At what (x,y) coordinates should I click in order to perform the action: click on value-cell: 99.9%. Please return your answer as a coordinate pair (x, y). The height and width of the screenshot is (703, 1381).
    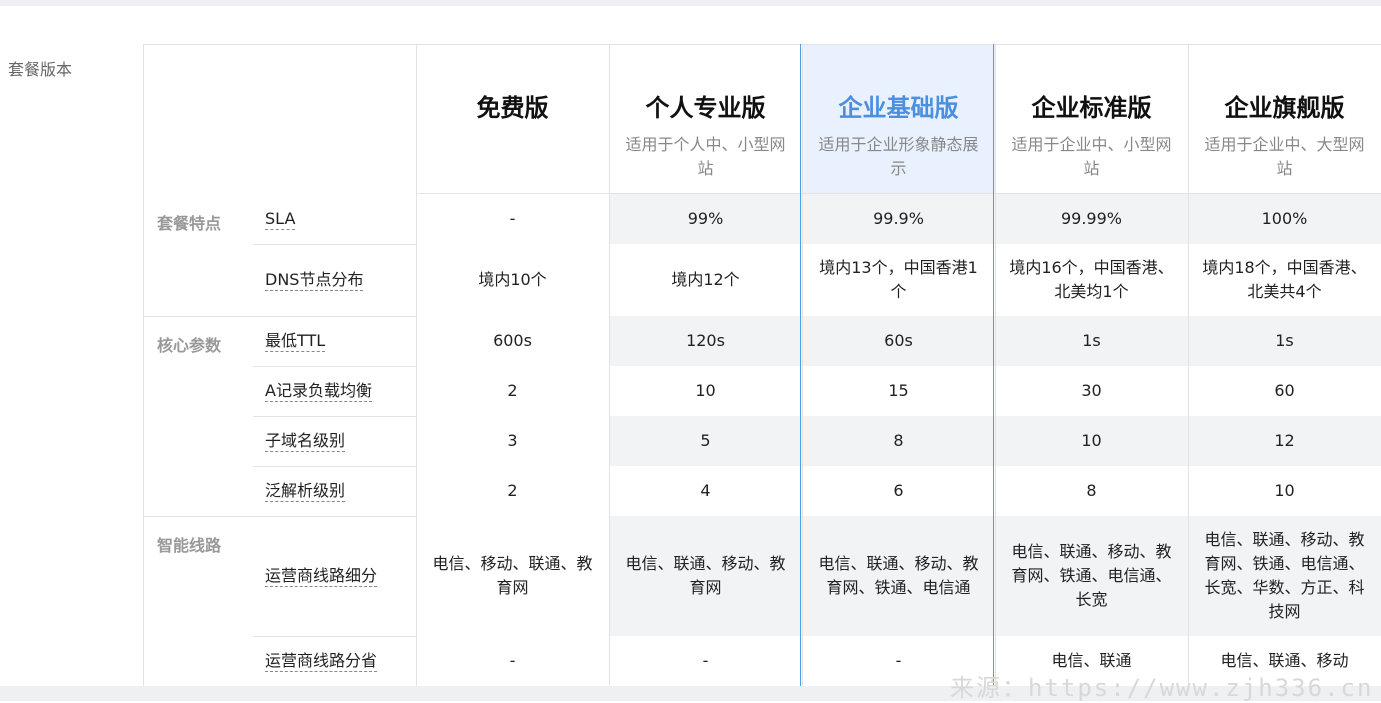
    Looking at the image, I should click on (898, 218).